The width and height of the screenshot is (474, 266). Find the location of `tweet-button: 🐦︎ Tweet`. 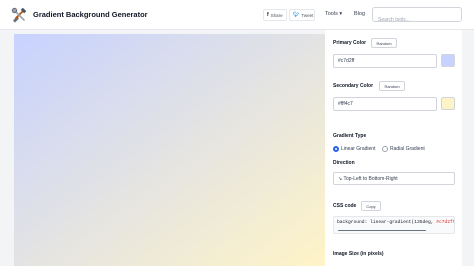

tweet-button: 🐦︎ Tweet is located at coordinates (302, 15).